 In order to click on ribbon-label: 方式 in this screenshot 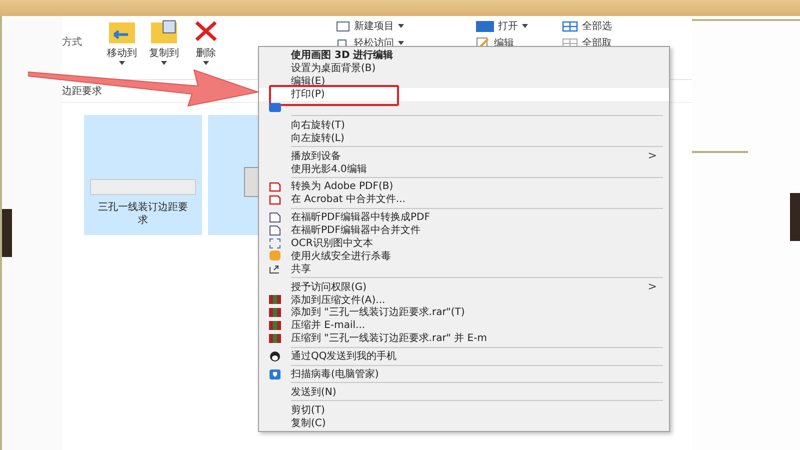, I will do `click(72, 42)`.